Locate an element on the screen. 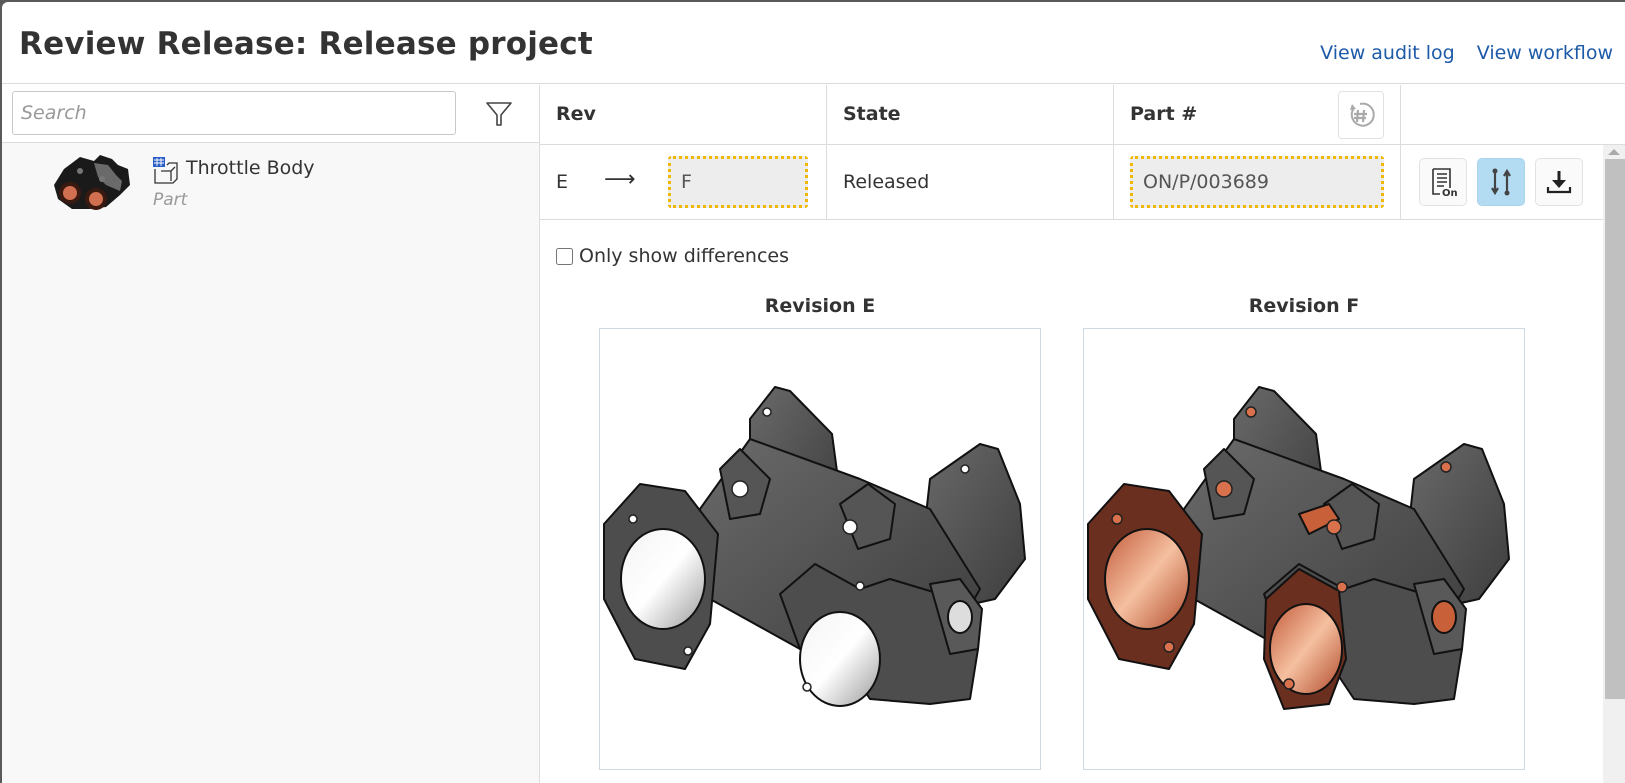 Image resolution: width=1625 pixels, height=783 pixels. auto-part-number-icon is located at coordinates (1362, 114).